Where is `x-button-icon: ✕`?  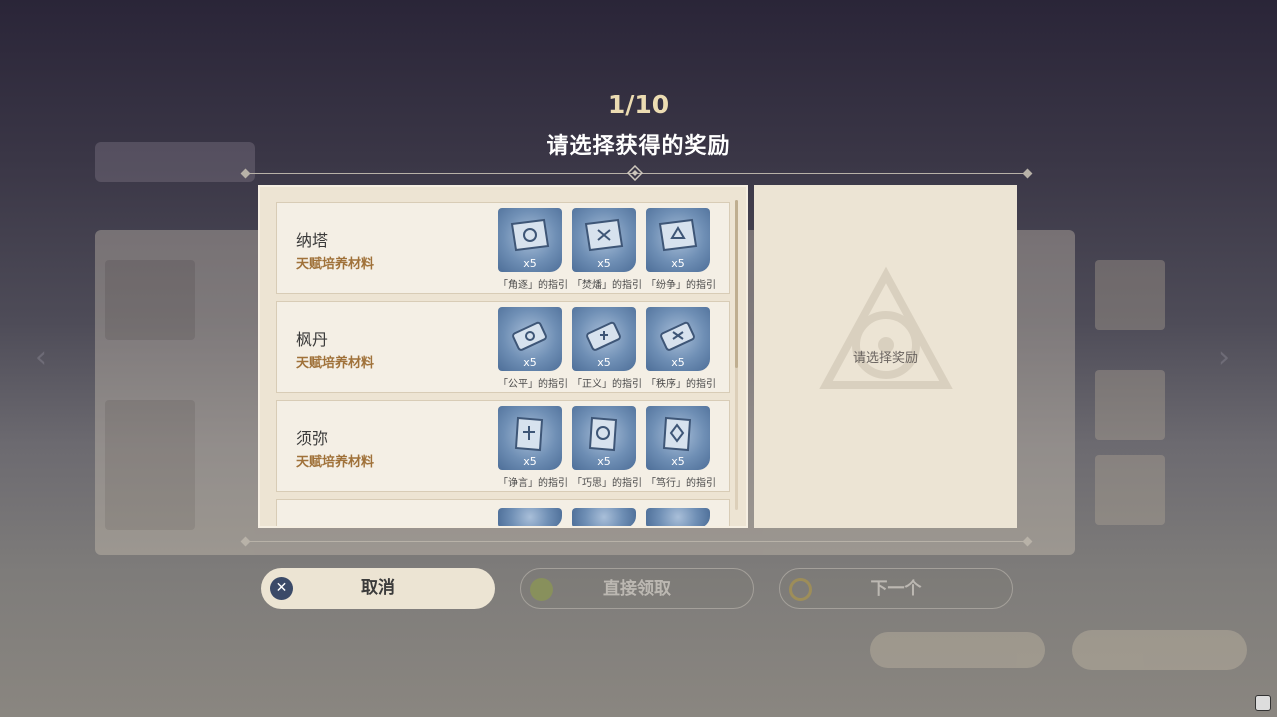
x-button-icon: ✕ is located at coordinates (281, 588).